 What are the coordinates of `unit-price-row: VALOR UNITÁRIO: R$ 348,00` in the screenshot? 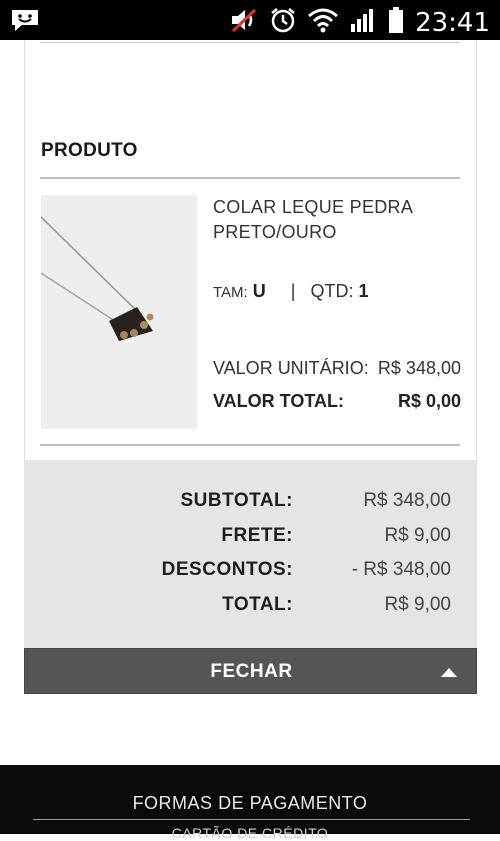 It's located at (337, 368).